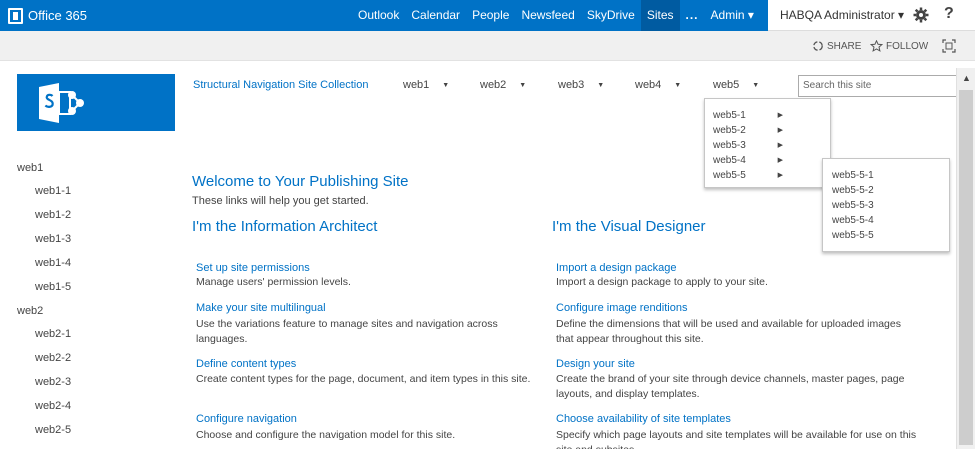 The height and width of the screenshot is (449, 975). I want to click on suite-nav-people: People, so click(490, 15).